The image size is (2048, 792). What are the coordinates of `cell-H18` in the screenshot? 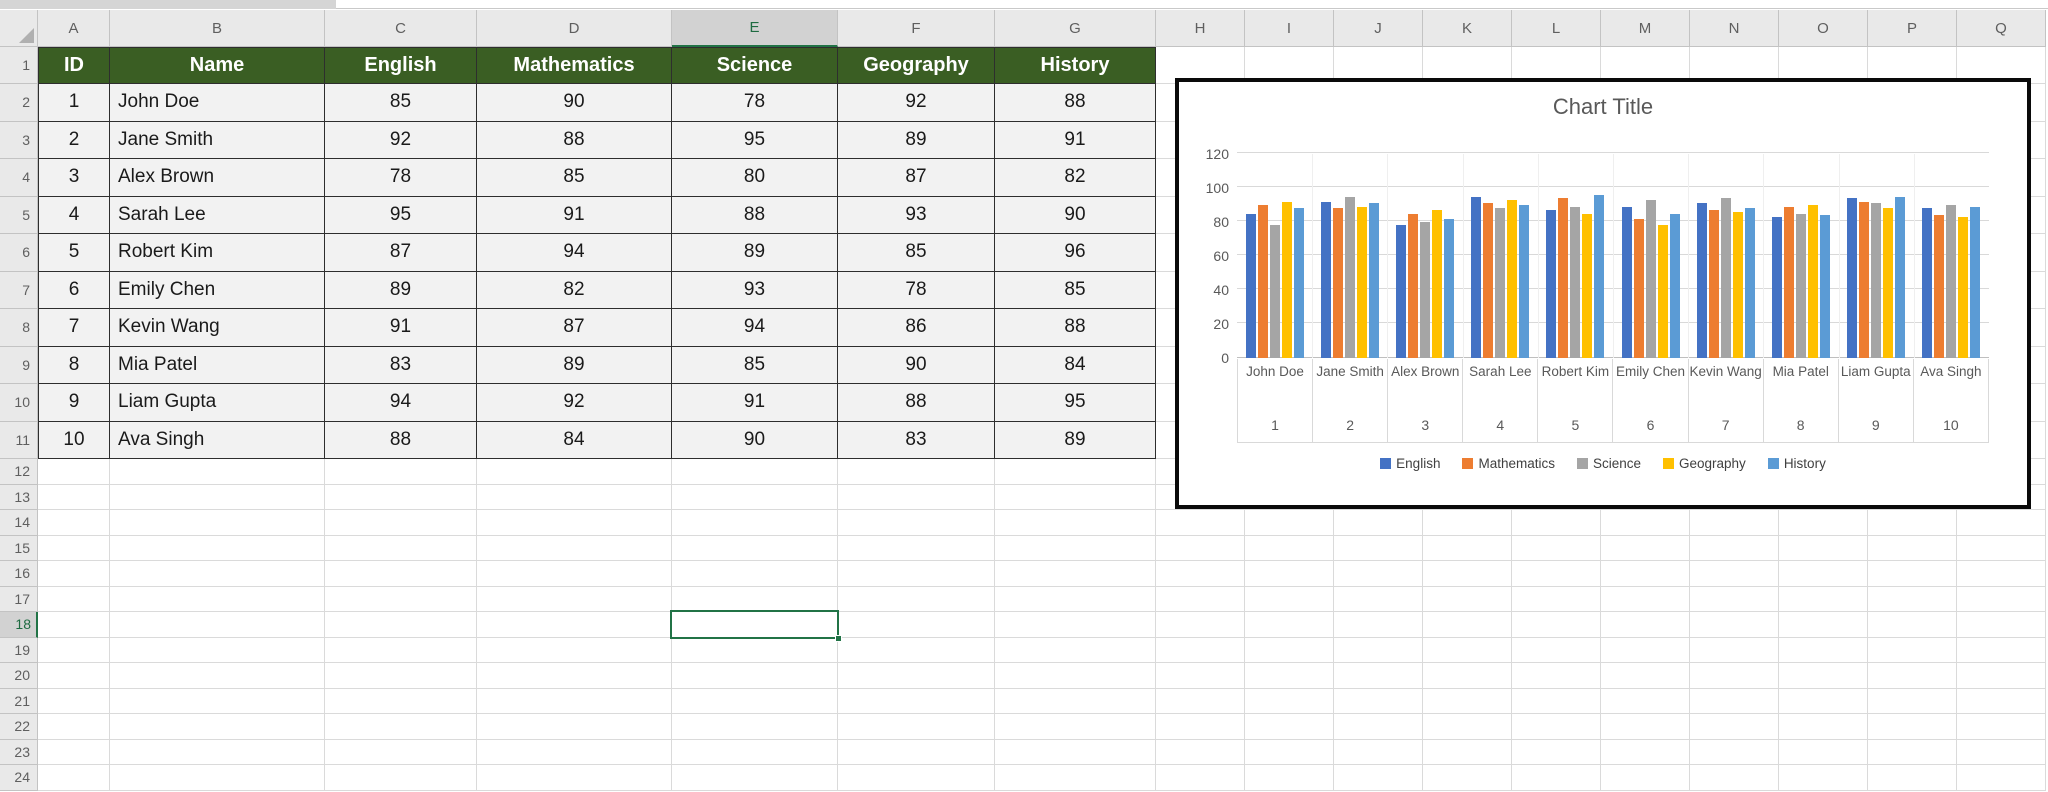 It's located at (1200, 625).